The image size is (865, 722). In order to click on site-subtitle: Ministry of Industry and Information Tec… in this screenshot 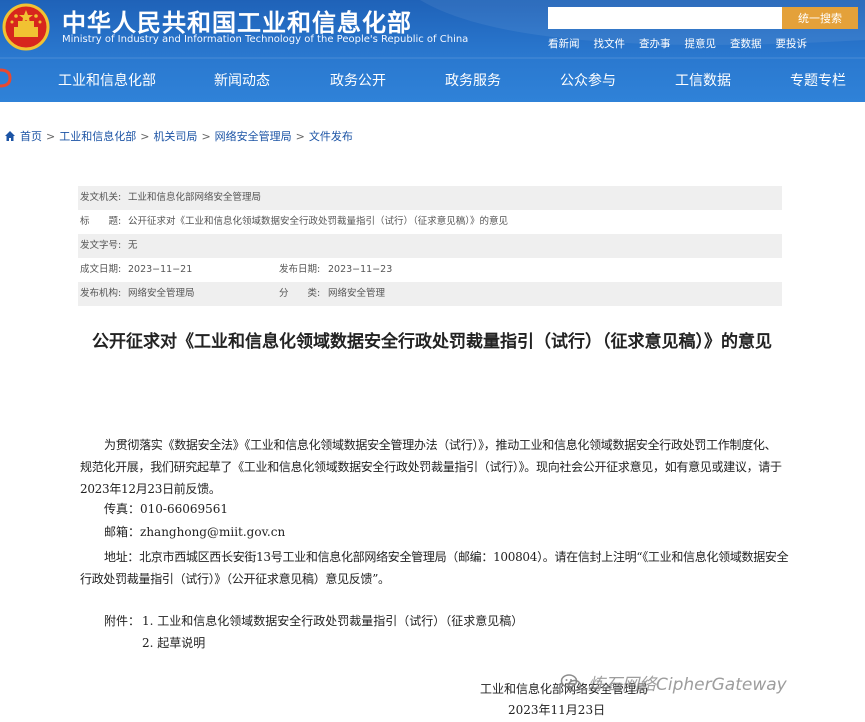, I will do `click(265, 39)`.